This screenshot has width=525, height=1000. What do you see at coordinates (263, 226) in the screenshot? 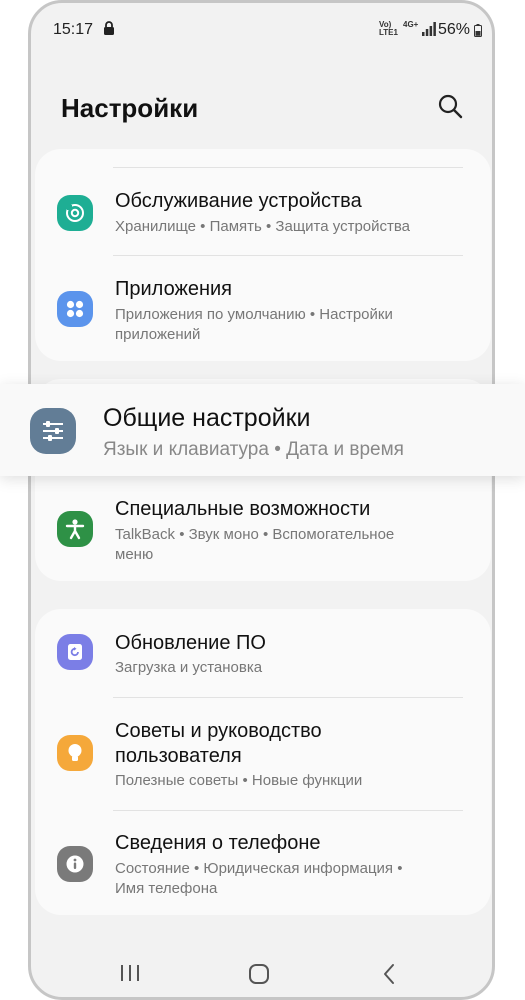
I see `item-subtitle: Хранилище • Память • Защита устройства` at bounding box center [263, 226].